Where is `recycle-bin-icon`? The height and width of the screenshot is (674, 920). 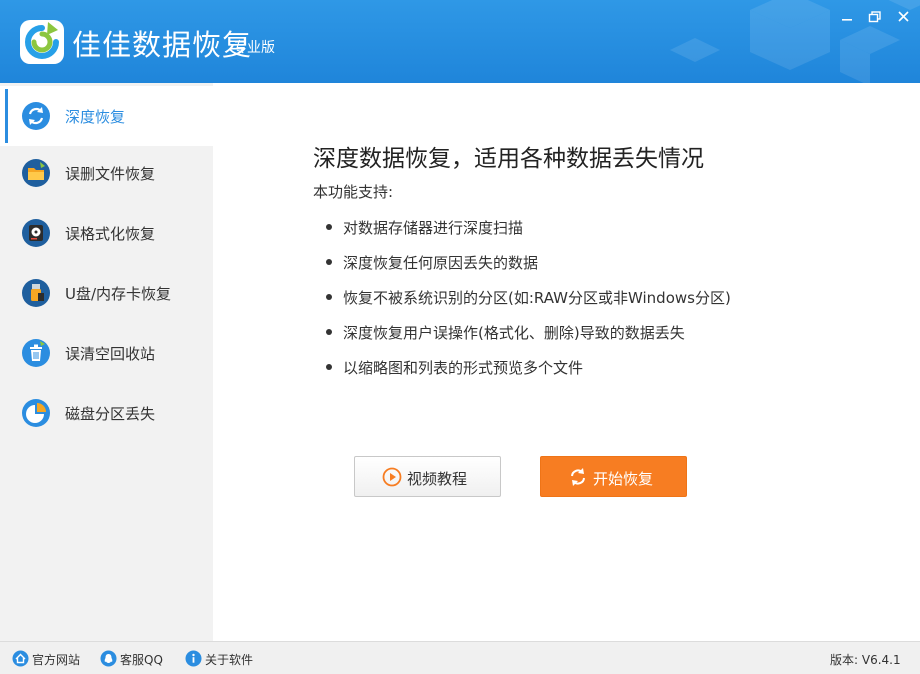 recycle-bin-icon is located at coordinates (36, 353).